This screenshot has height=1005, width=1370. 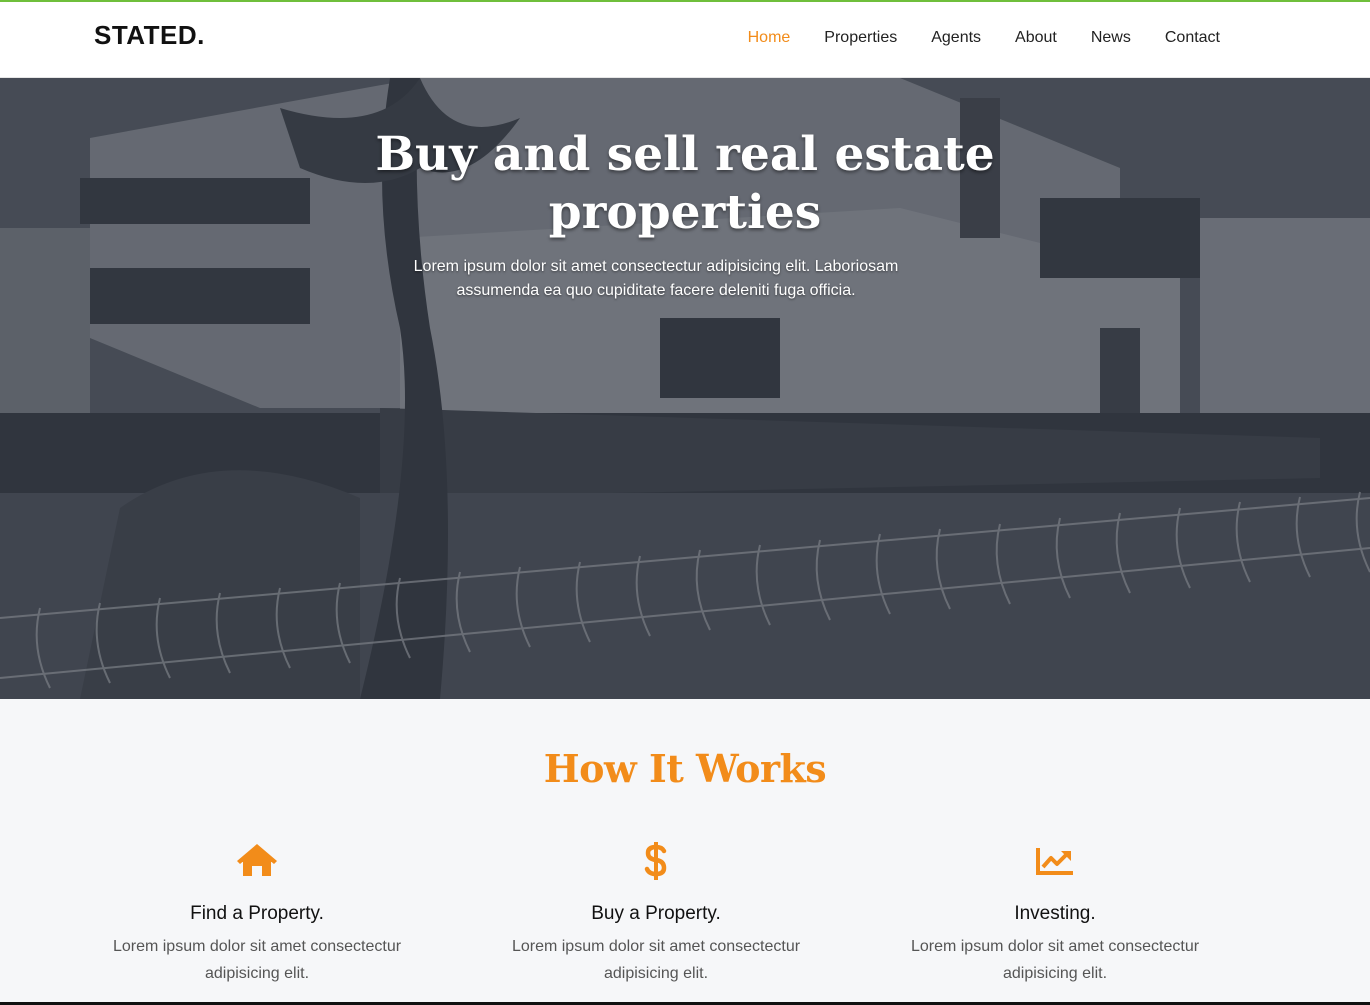 I want to click on nav-link-home: Home, so click(x=769, y=38).